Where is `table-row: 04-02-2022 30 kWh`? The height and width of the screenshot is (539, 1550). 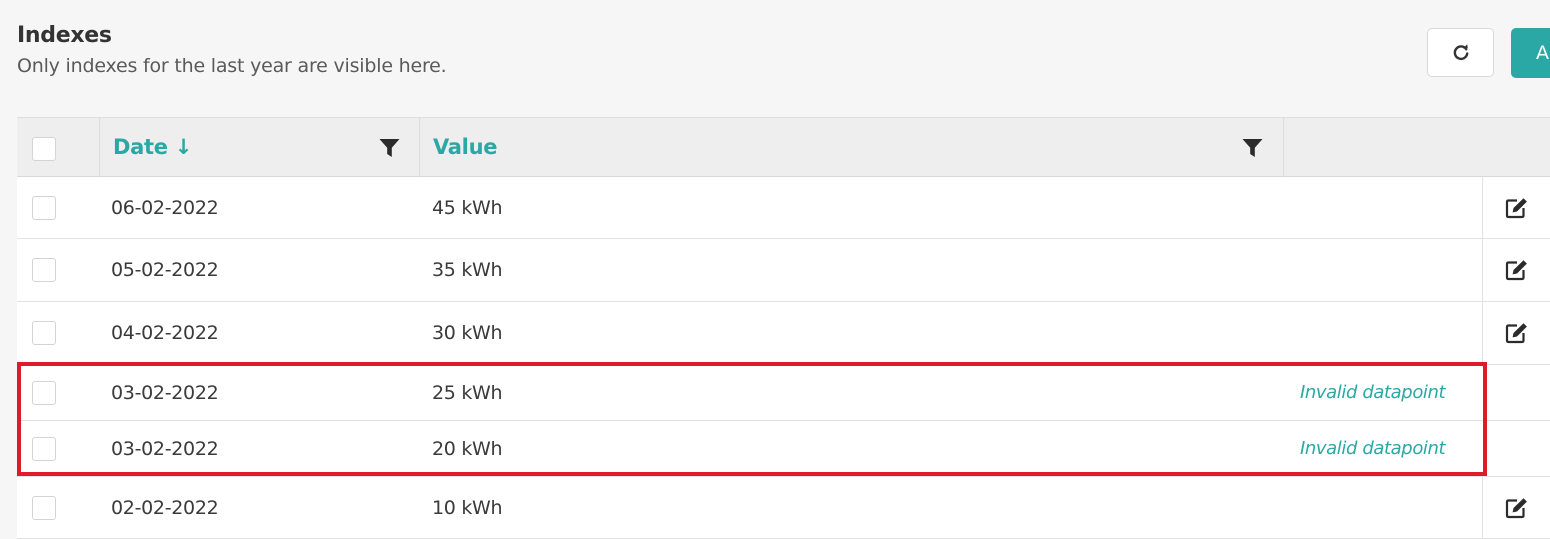 table-row: 04-02-2022 30 kWh is located at coordinates (783, 333).